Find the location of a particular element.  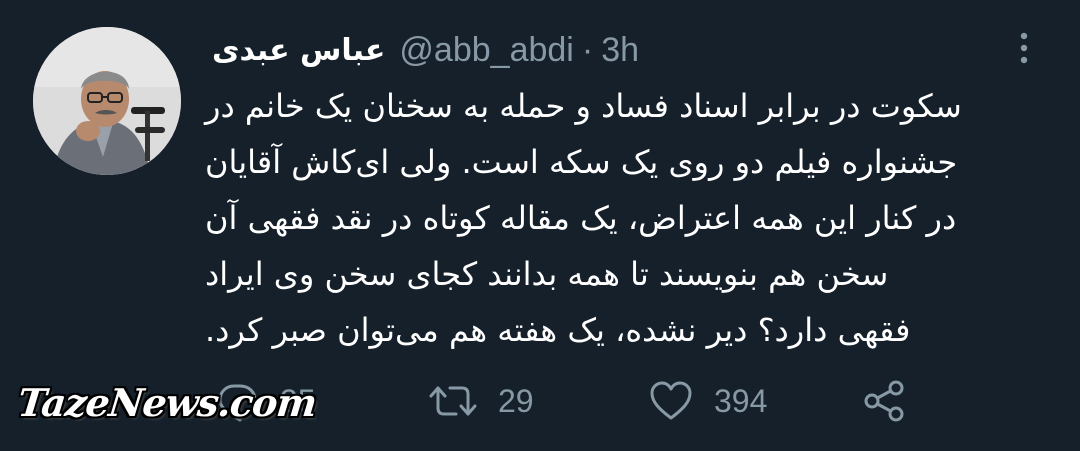

avatar is located at coordinates (107, 101).